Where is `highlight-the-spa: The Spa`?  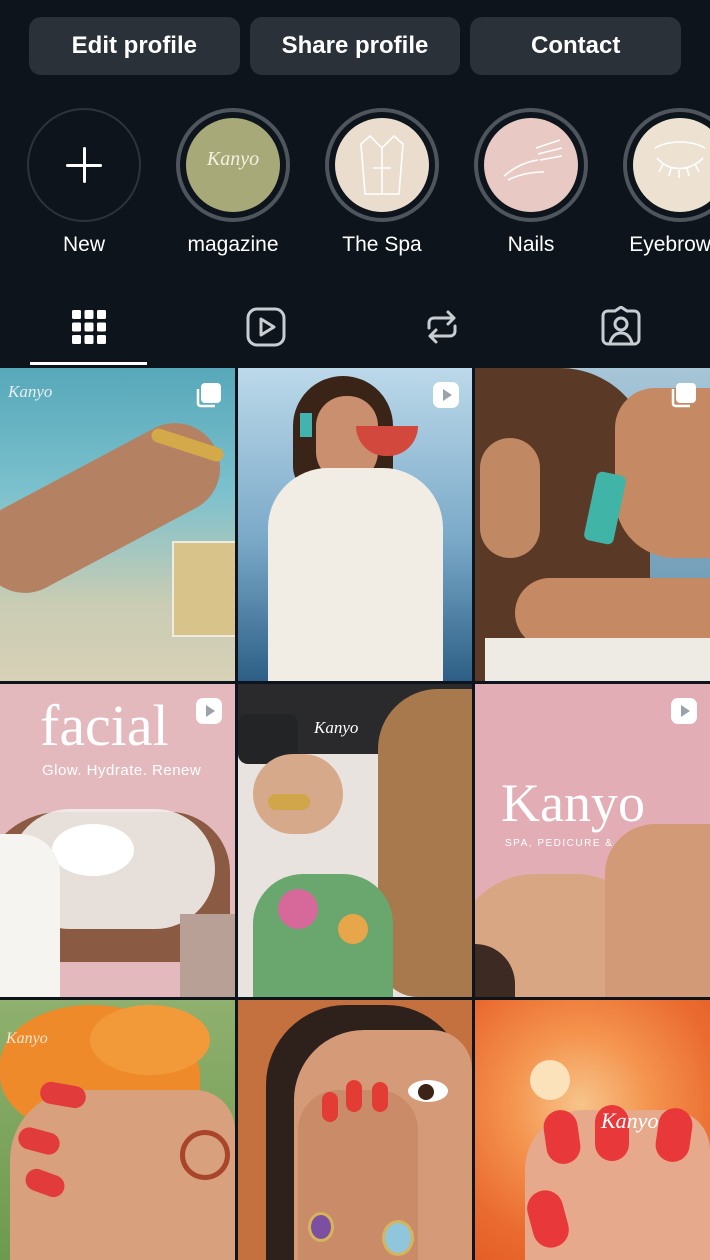
highlight-the-spa: The Spa is located at coordinates (382, 182).